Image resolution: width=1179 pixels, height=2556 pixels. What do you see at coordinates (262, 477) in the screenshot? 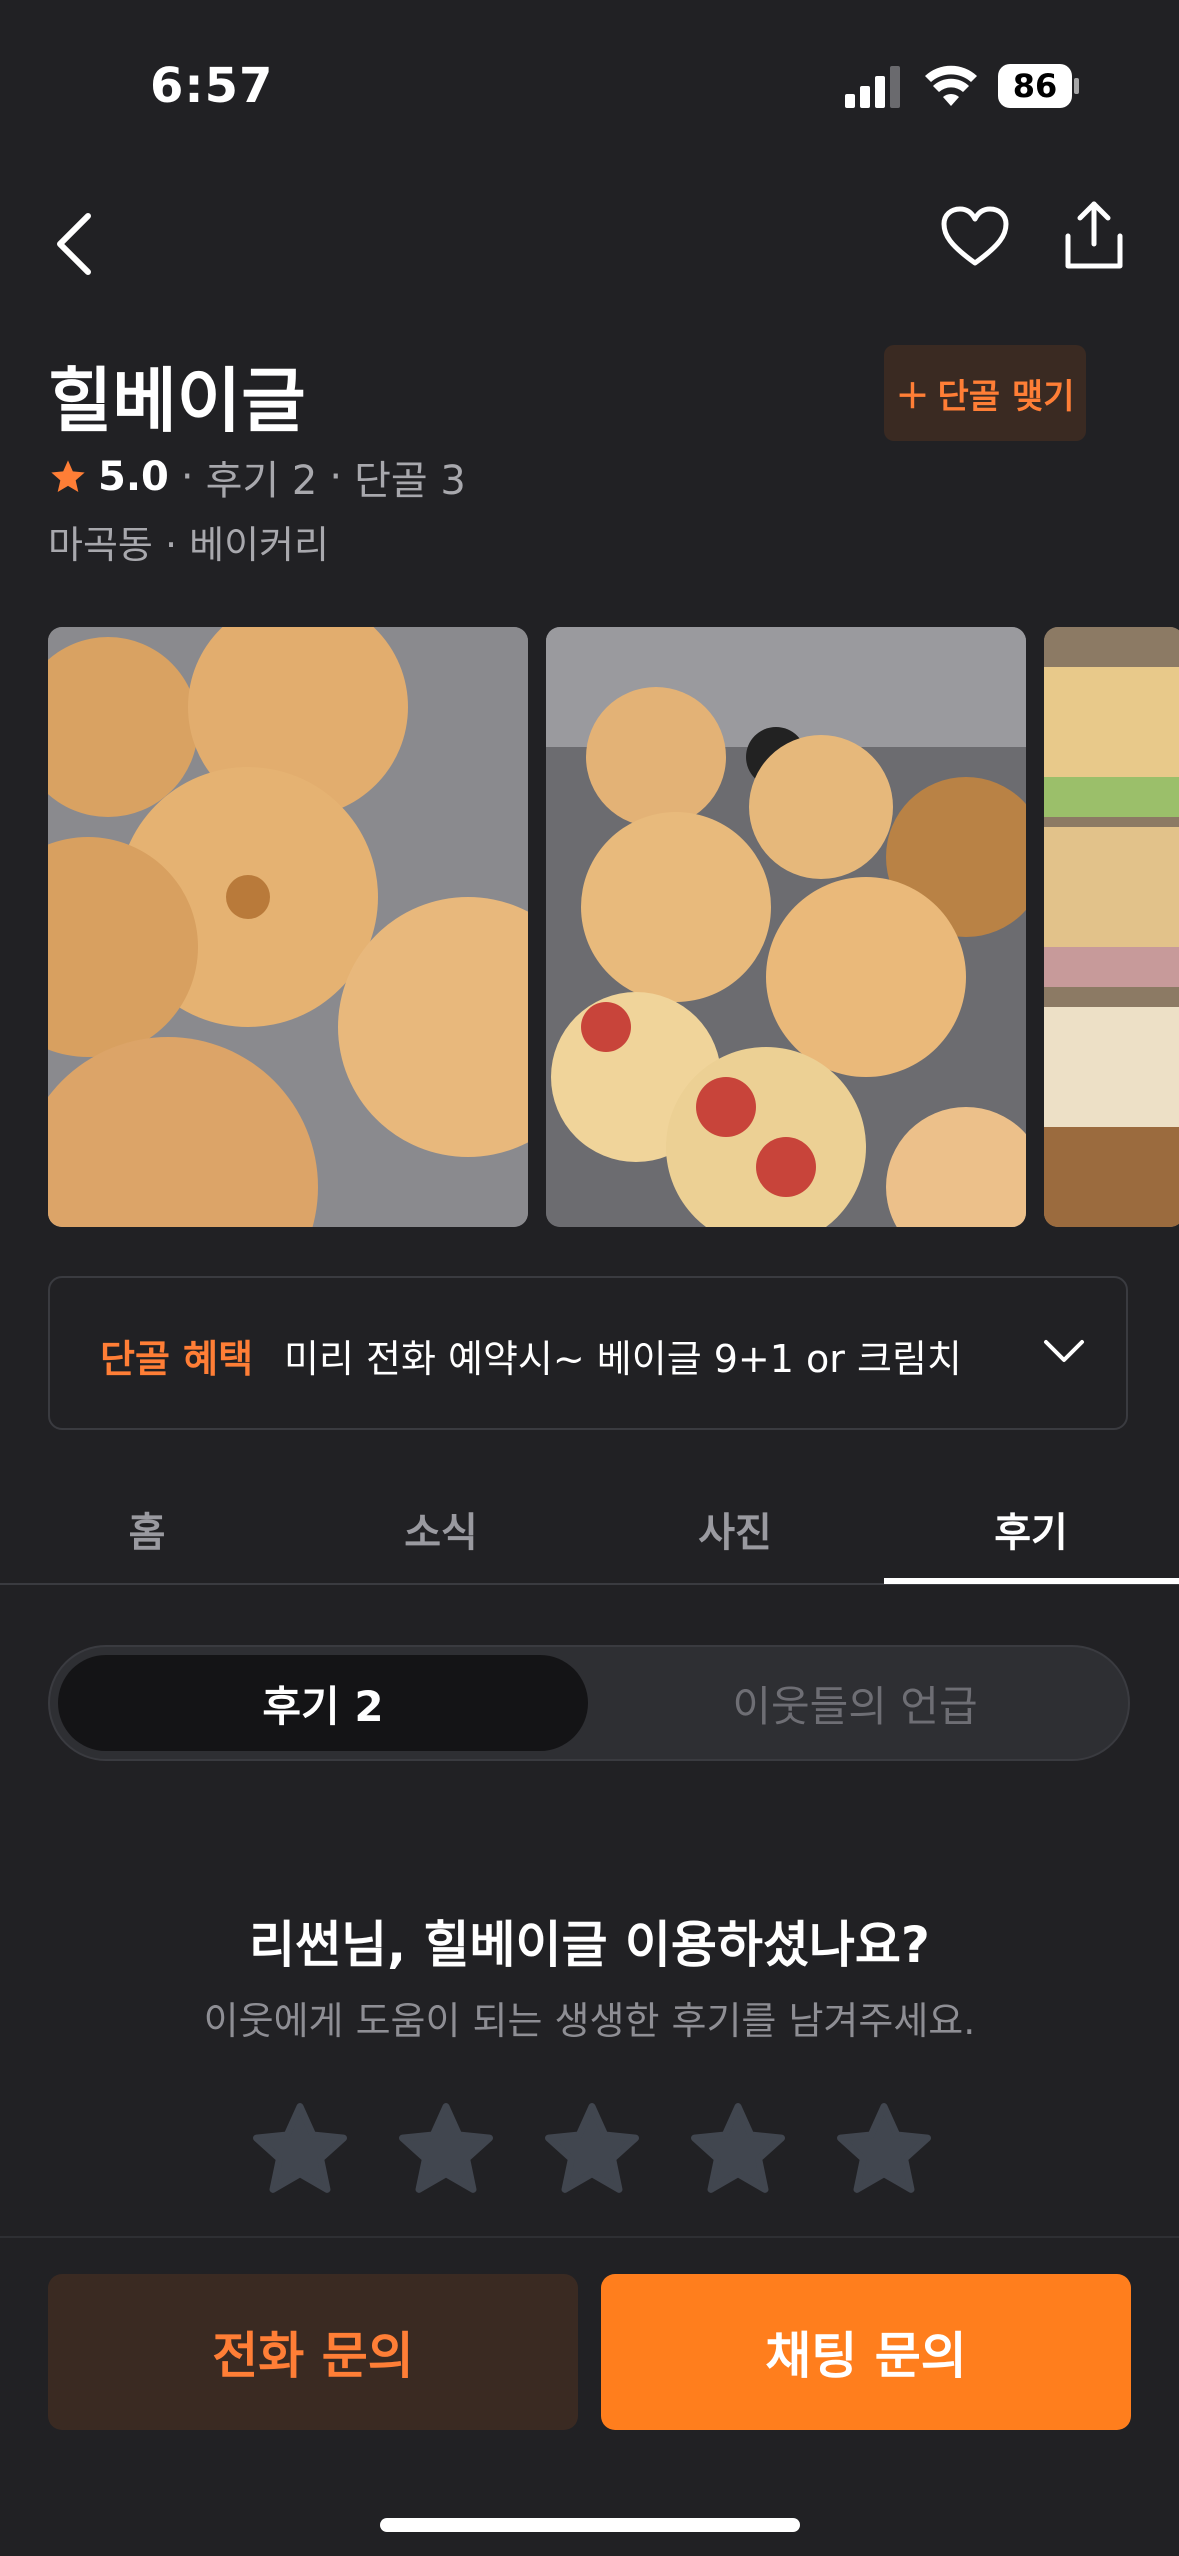
I see `review-count: 후기 2` at bounding box center [262, 477].